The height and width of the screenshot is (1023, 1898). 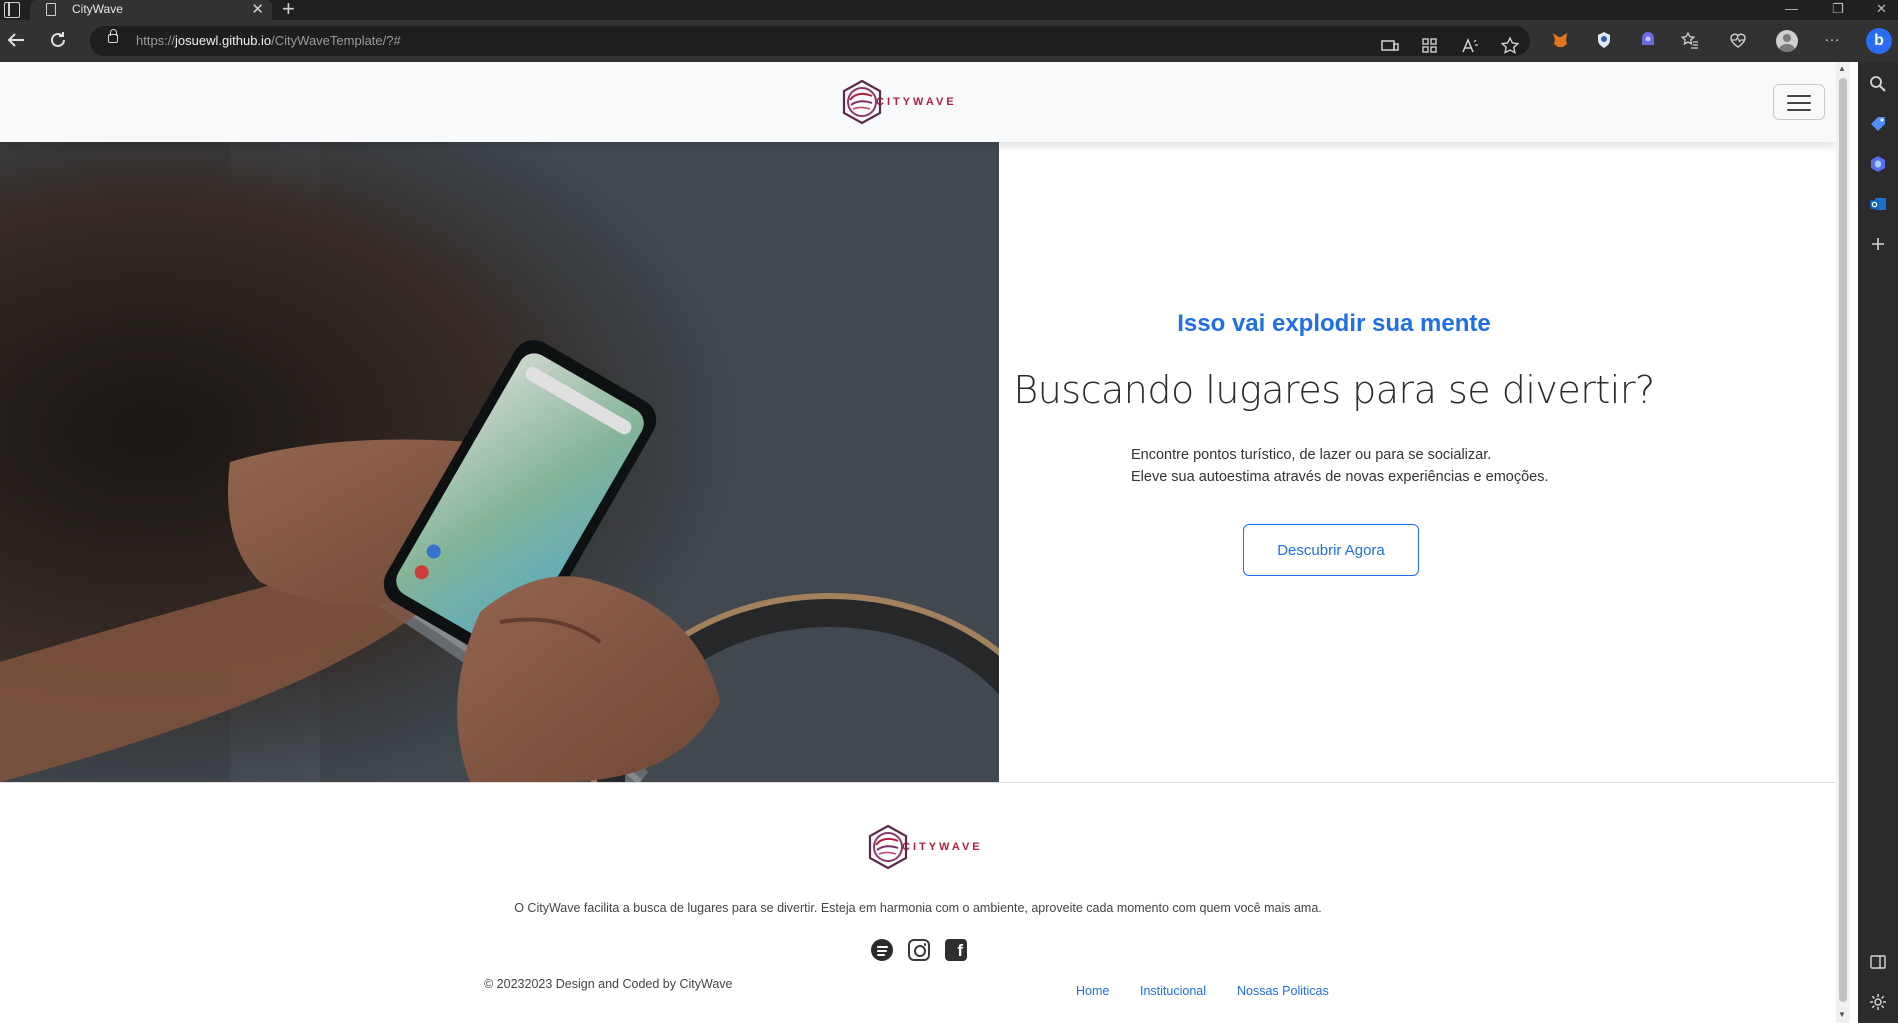 What do you see at coordinates (1648, 40) in the screenshot?
I see `browser-essentials-icon` at bounding box center [1648, 40].